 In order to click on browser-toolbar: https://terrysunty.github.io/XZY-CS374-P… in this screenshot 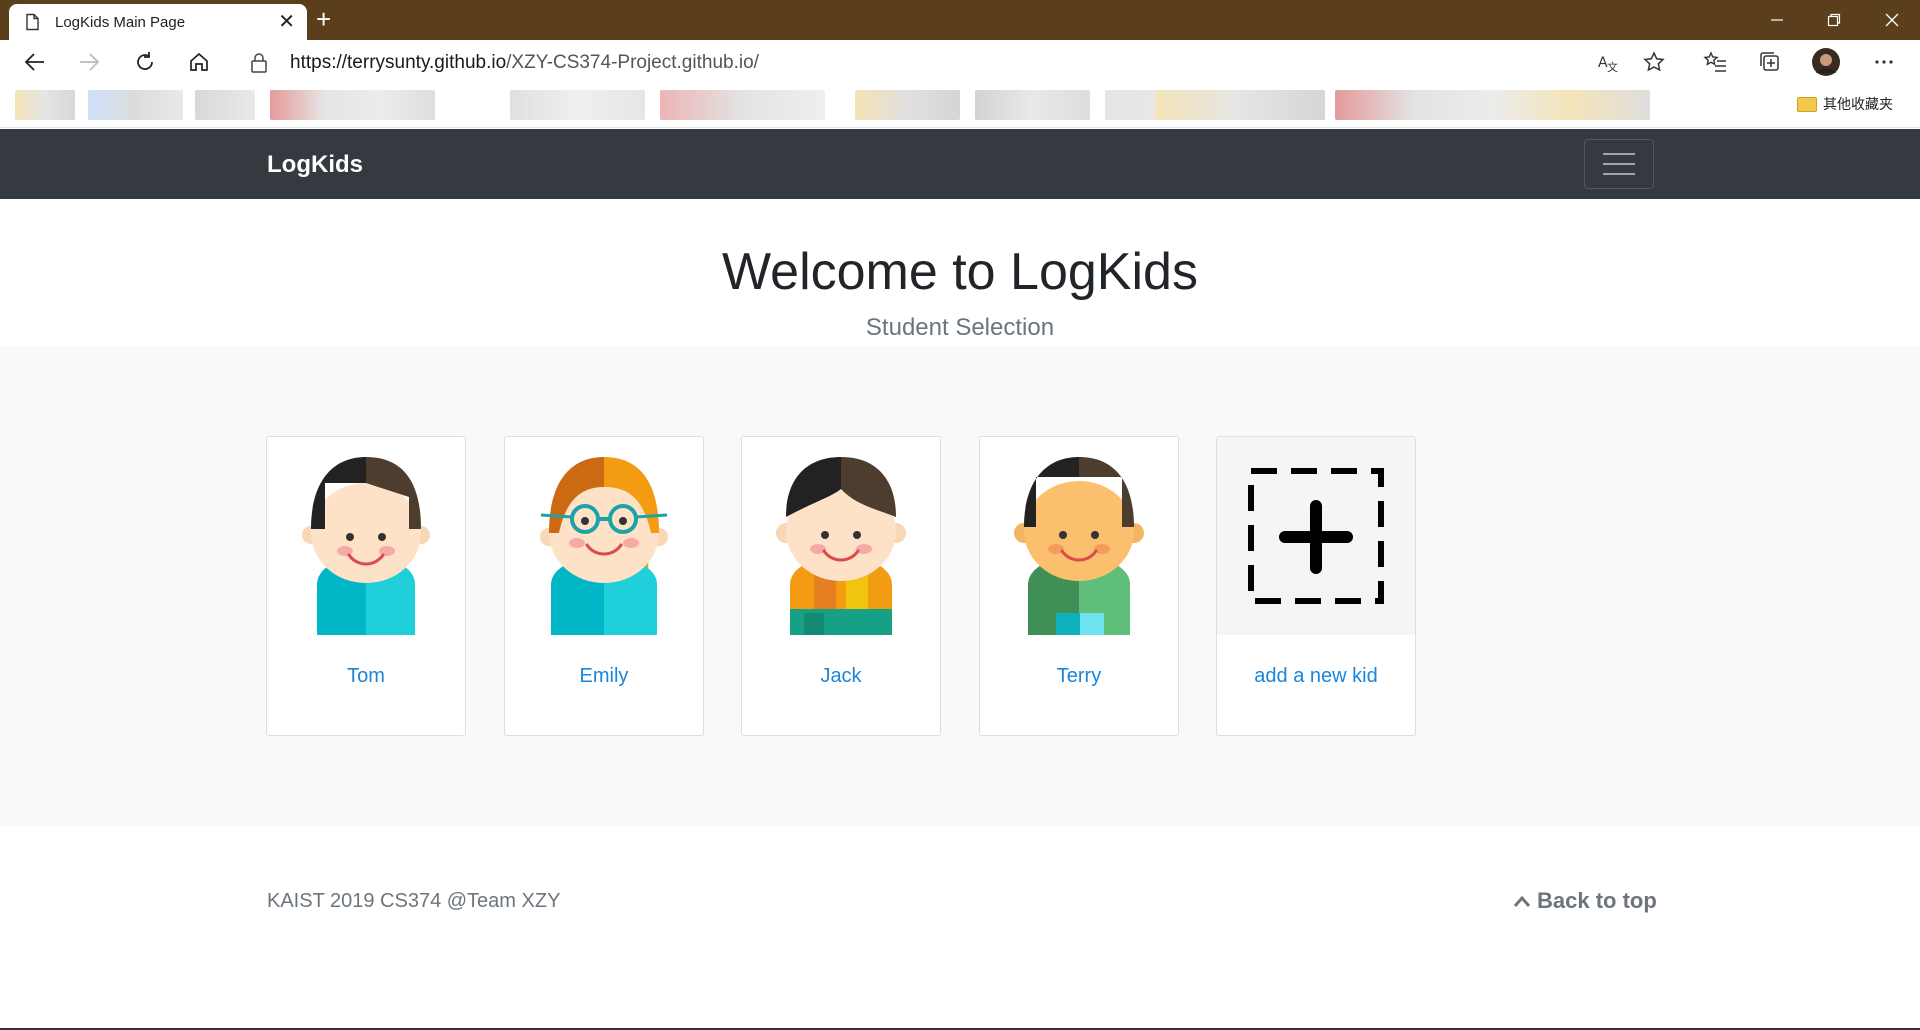, I will do `click(960, 62)`.